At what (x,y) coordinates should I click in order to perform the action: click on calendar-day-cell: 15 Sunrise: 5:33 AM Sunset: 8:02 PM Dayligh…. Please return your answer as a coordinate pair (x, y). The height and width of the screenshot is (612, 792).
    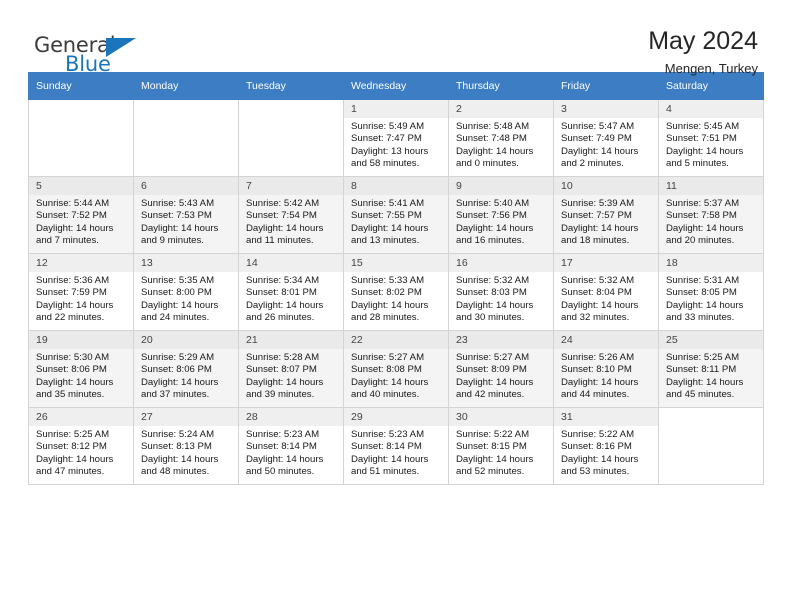
    Looking at the image, I should click on (396, 292).